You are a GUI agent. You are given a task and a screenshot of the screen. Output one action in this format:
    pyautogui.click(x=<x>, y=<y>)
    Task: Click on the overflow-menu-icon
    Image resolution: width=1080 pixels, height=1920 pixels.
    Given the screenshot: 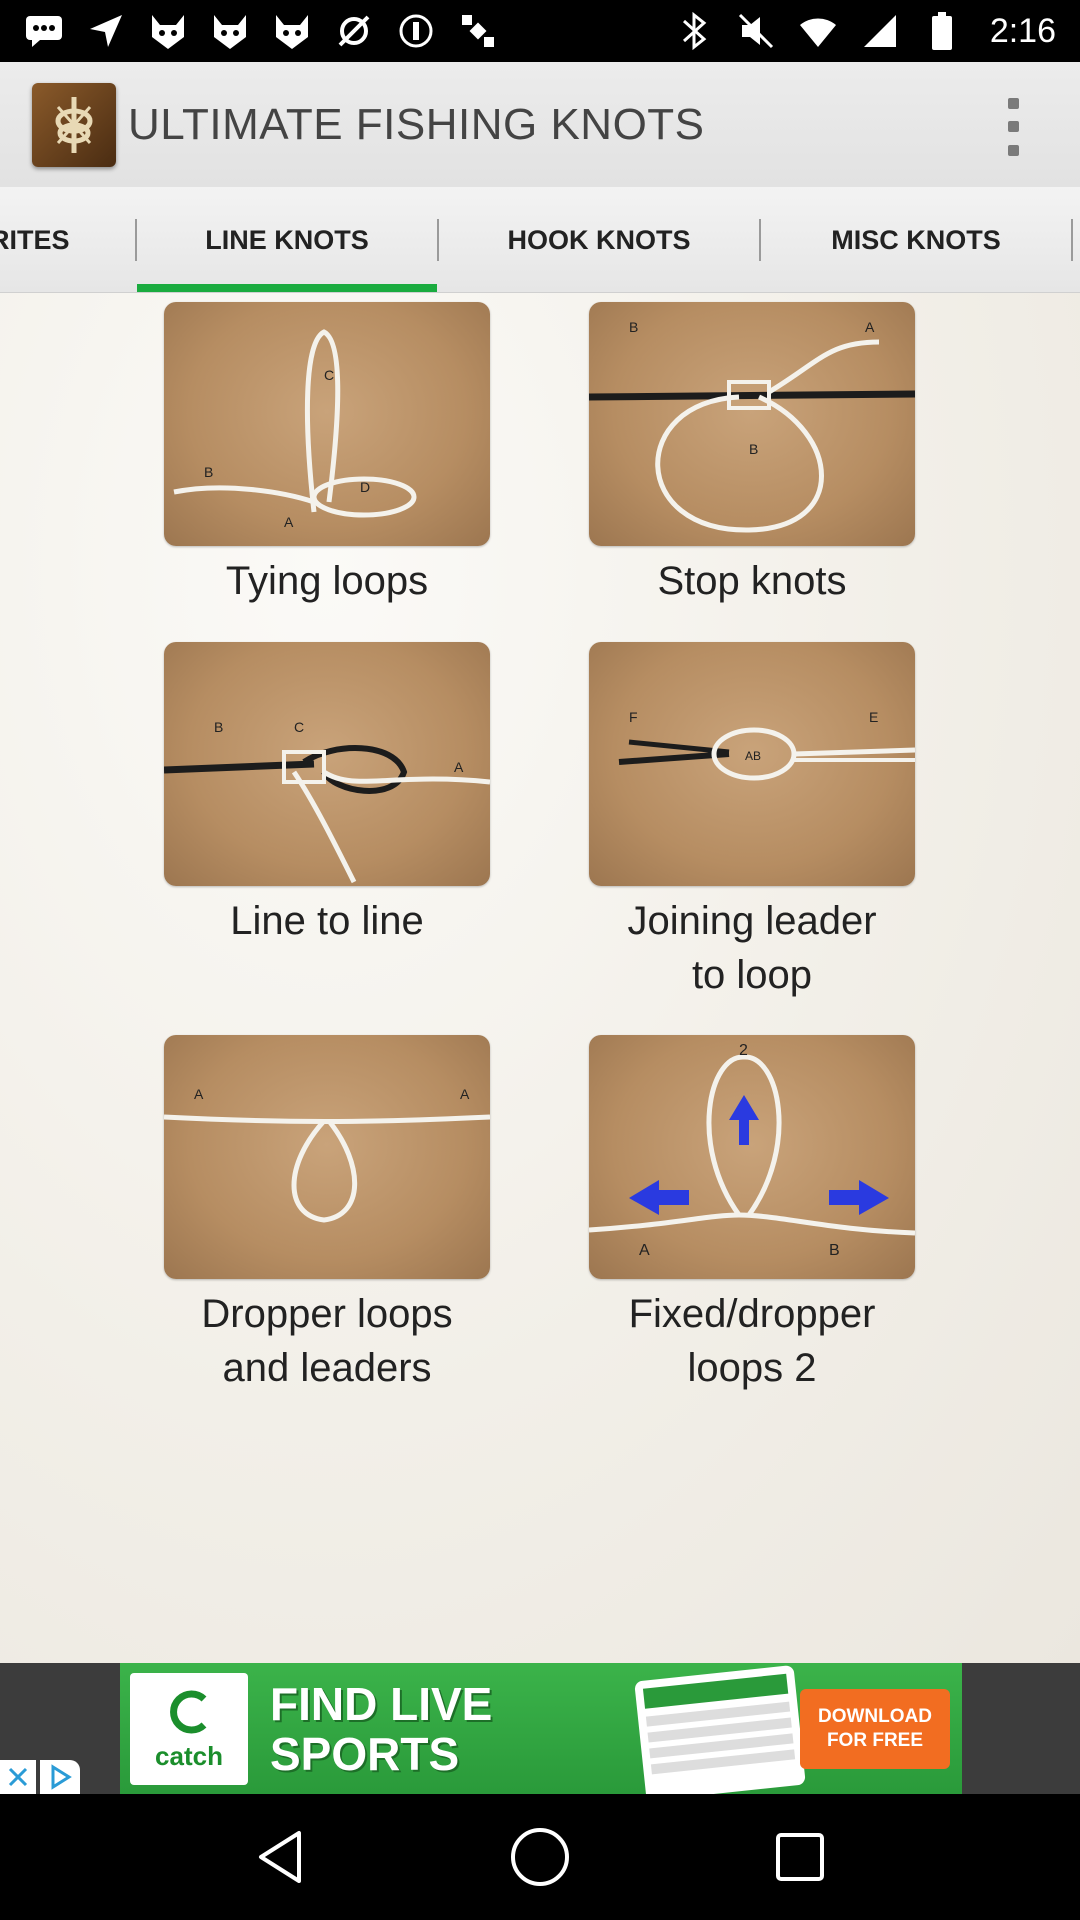 What is the action you would take?
    pyautogui.click(x=1013, y=127)
    